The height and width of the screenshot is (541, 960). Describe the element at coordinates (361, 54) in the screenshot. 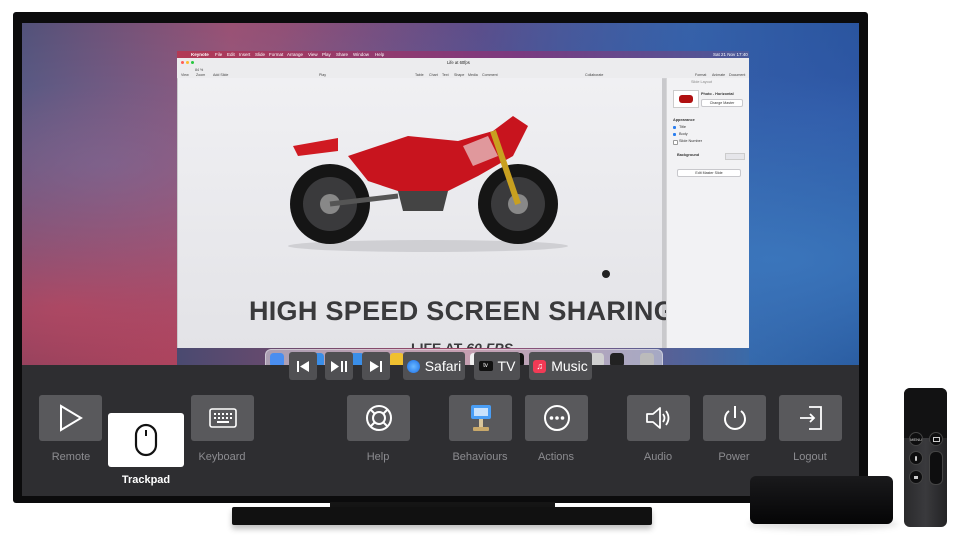

I see `menu-window: Window` at that location.